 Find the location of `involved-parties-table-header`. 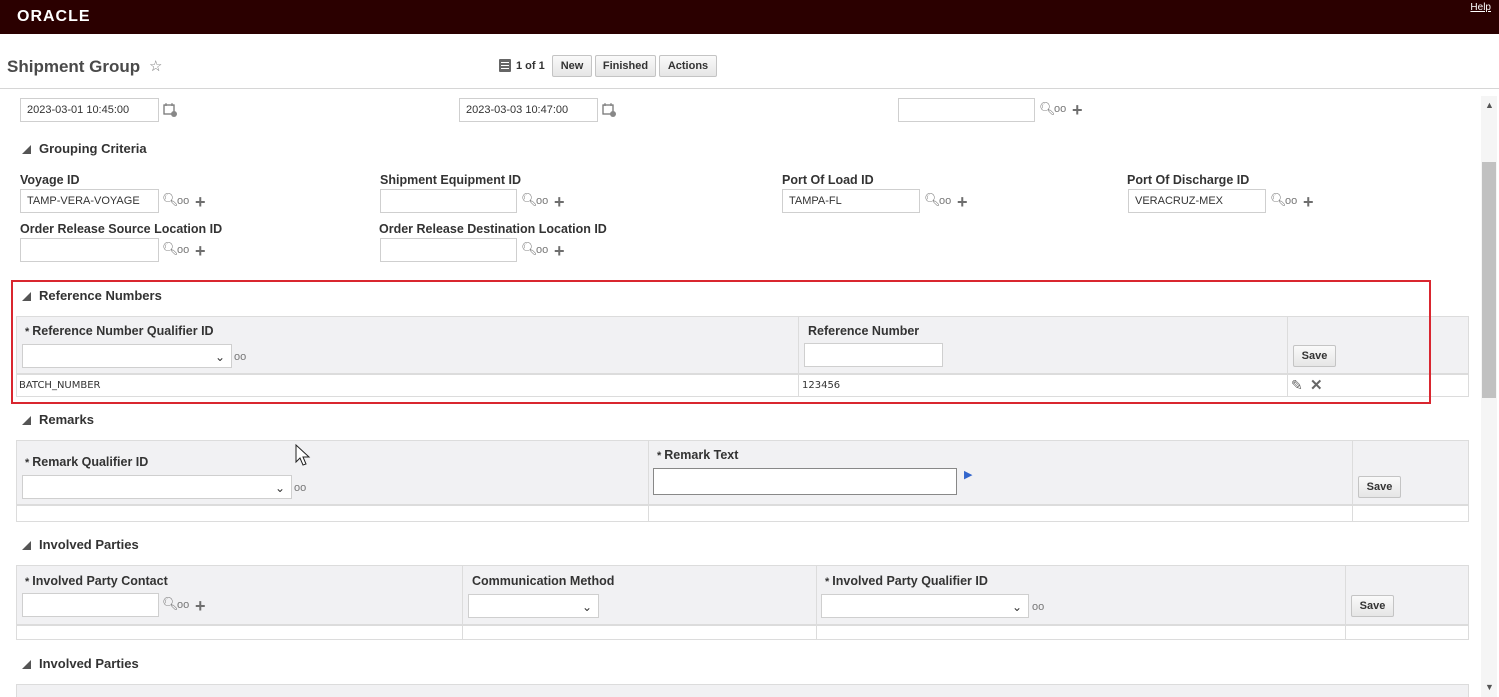

involved-parties-table-header is located at coordinates (742, 595).